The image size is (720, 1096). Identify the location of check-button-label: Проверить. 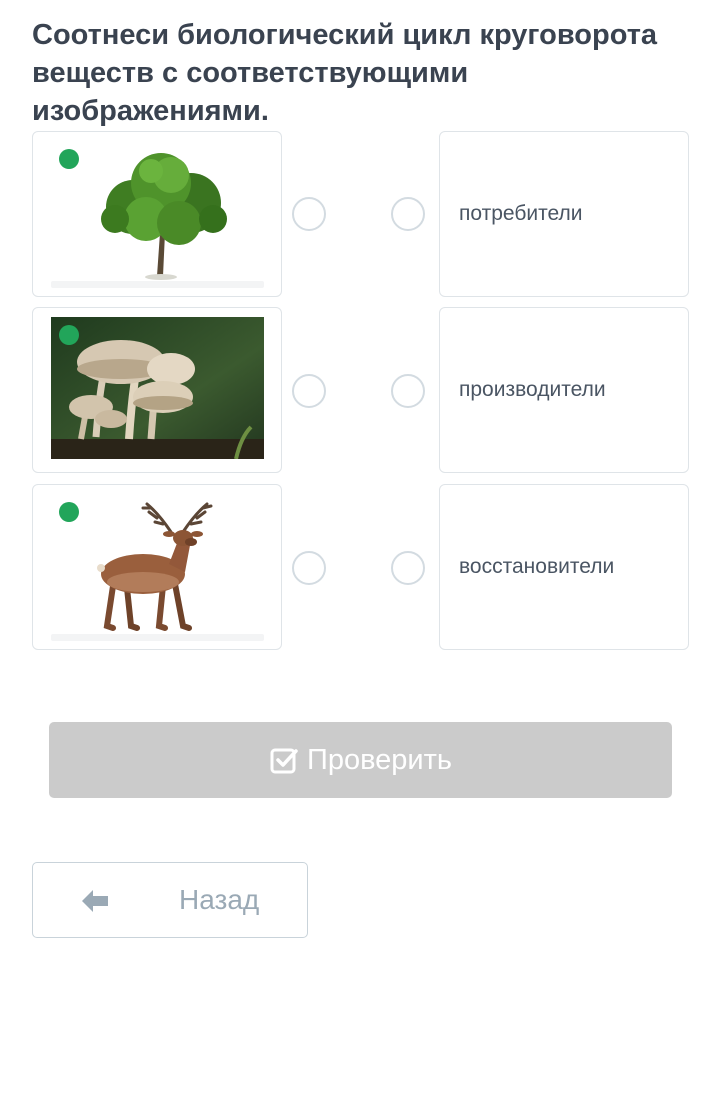
(379, 759).